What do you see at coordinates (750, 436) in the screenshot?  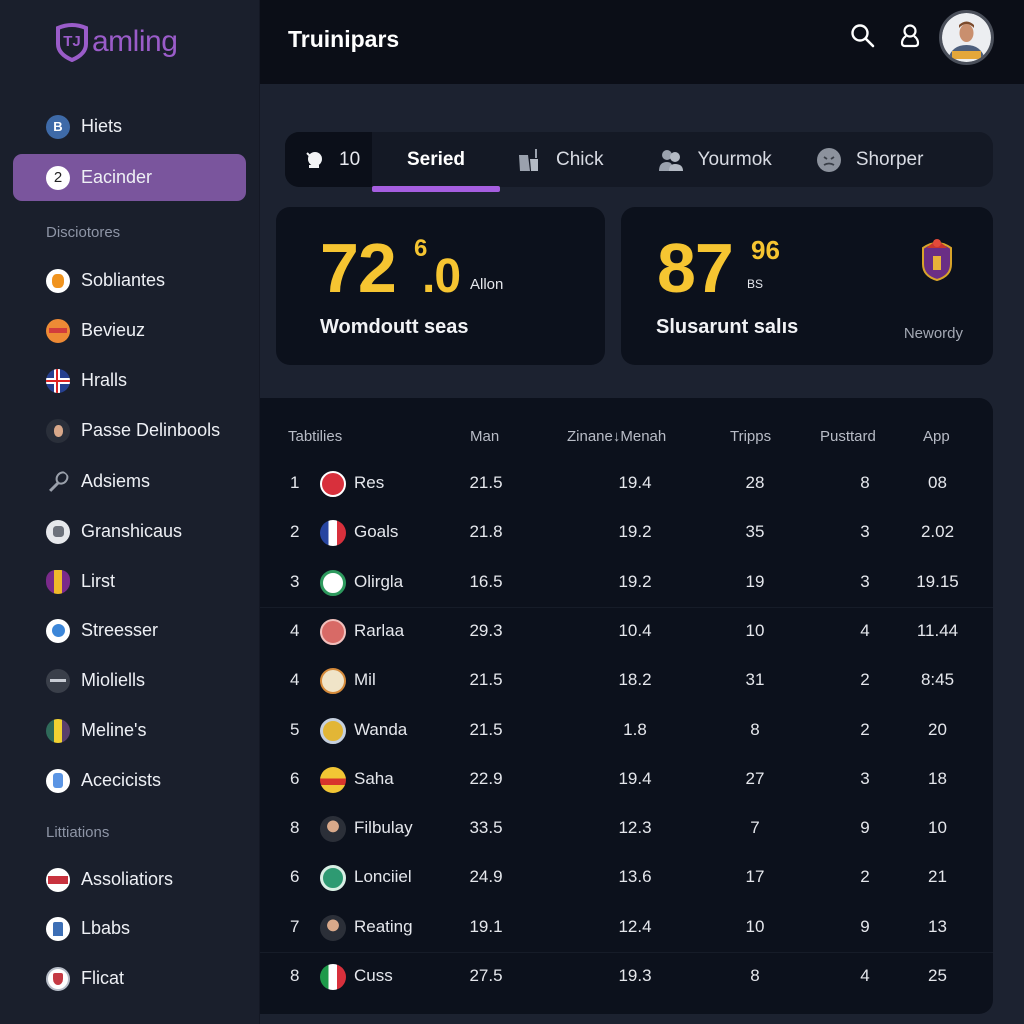 I see `column-header-tripps: Tripps` at bounding box center [750, 436].